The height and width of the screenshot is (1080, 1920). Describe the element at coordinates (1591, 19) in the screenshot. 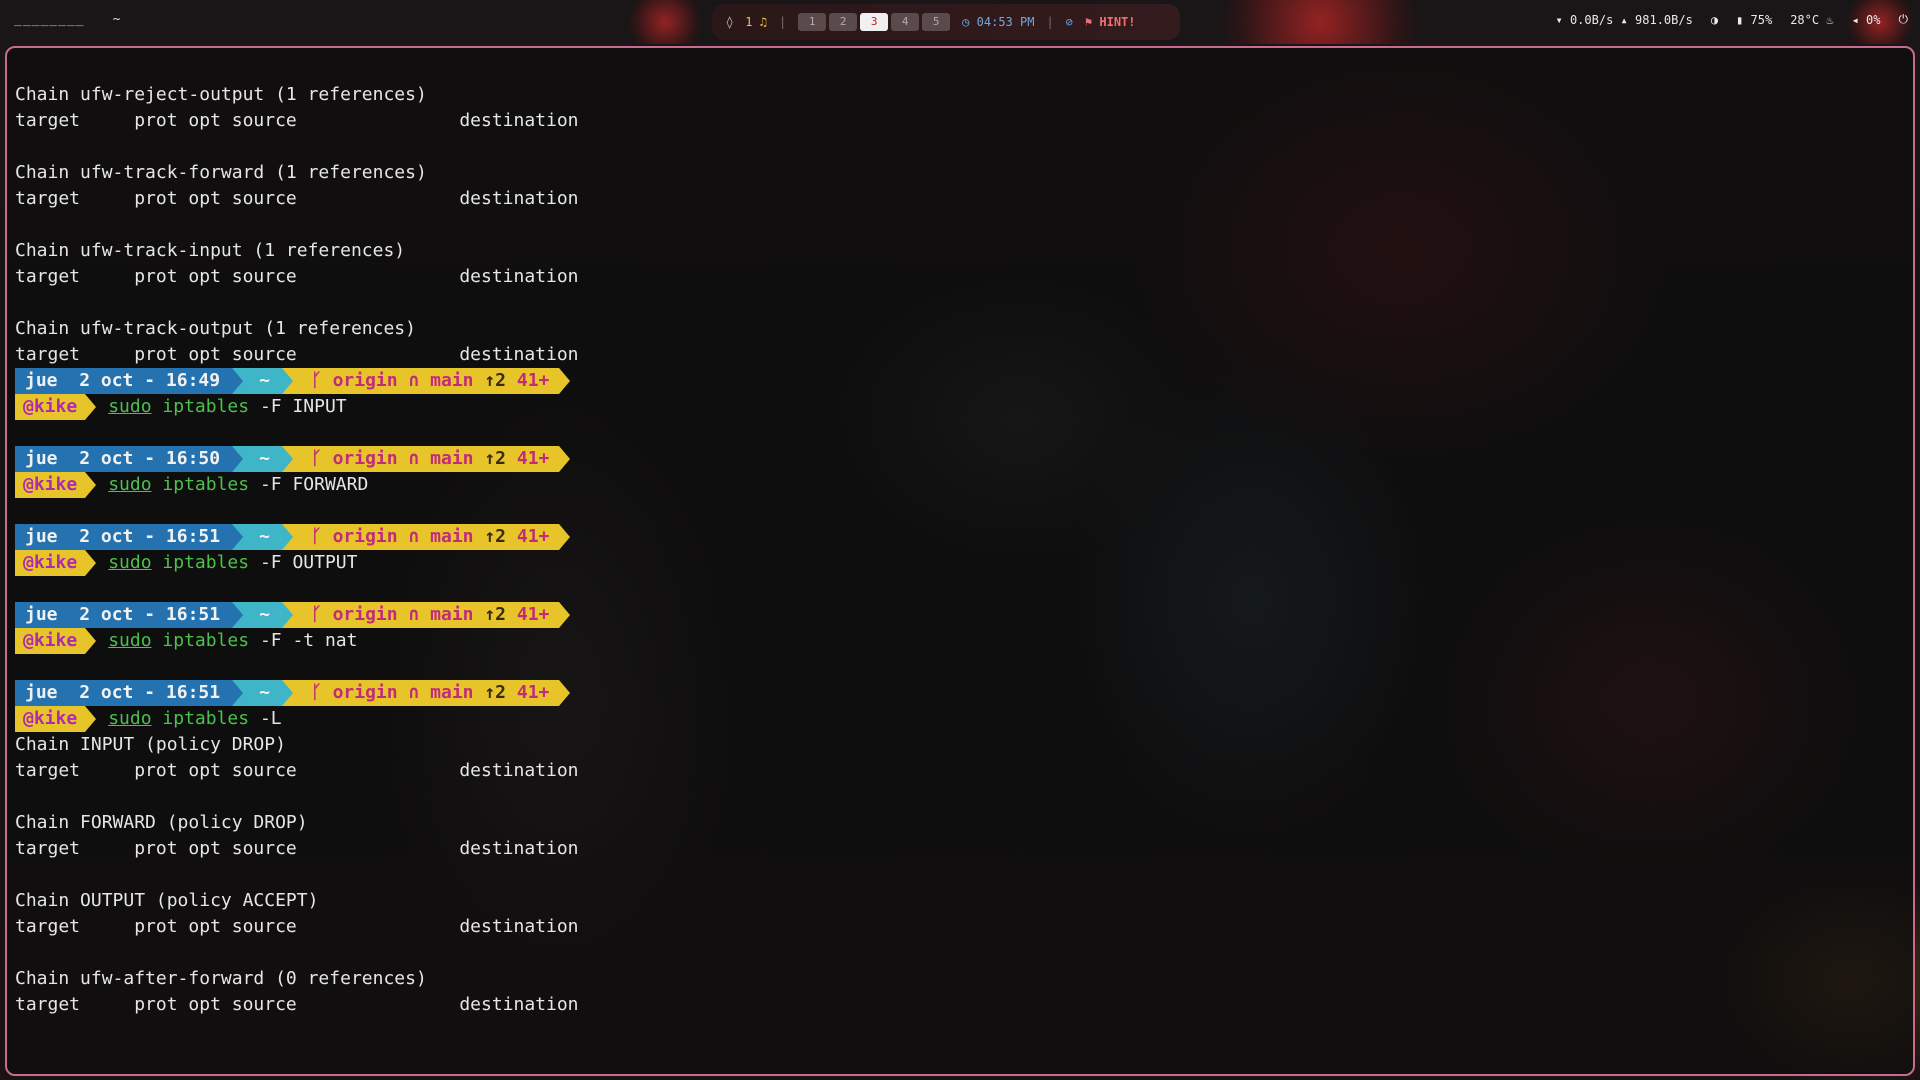

I see `net-down-value: 0.0B/s` at that location.